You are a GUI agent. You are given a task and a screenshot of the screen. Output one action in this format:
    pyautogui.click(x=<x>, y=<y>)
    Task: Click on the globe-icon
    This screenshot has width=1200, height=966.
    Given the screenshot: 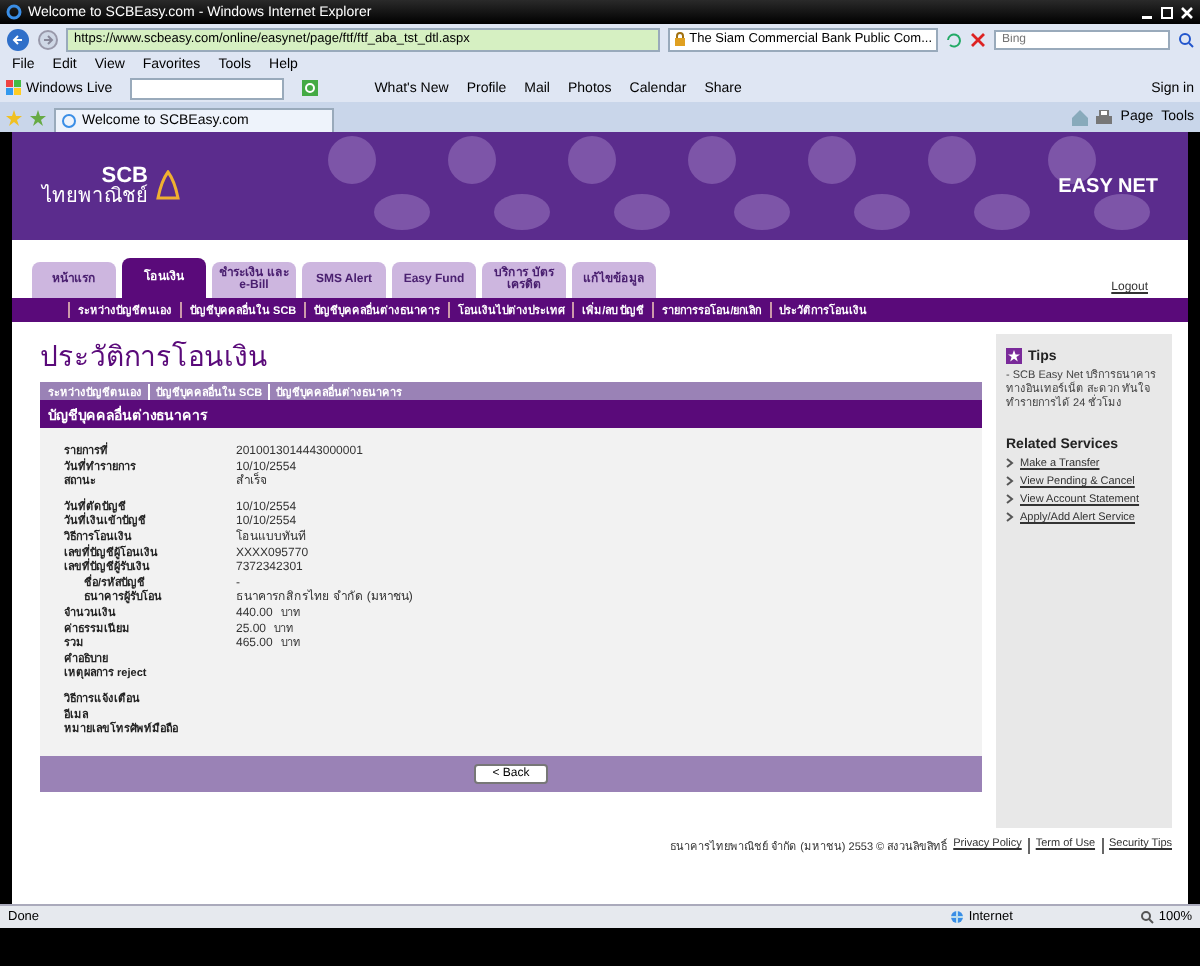 What is the action you would take?
    pyautogui.click(x=957, y=917)
    